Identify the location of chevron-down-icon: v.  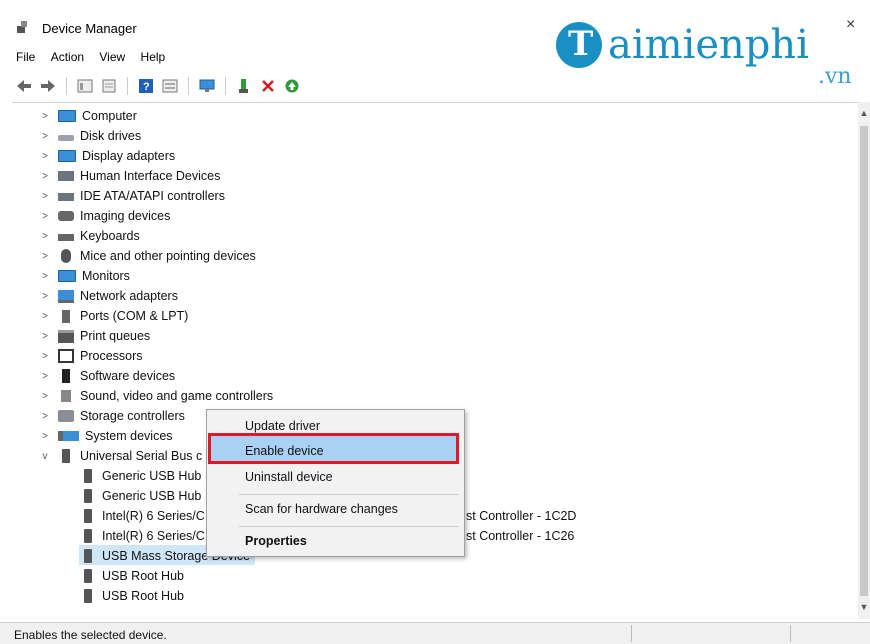
(45, 456).